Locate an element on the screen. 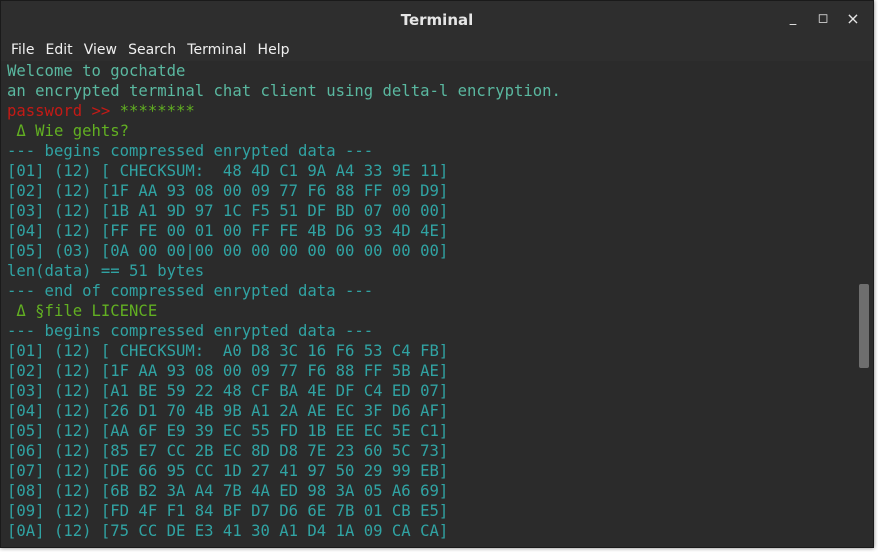 The width and height of the screenshot is (878, 552). close-button: × is located at coordinates (853, 19).